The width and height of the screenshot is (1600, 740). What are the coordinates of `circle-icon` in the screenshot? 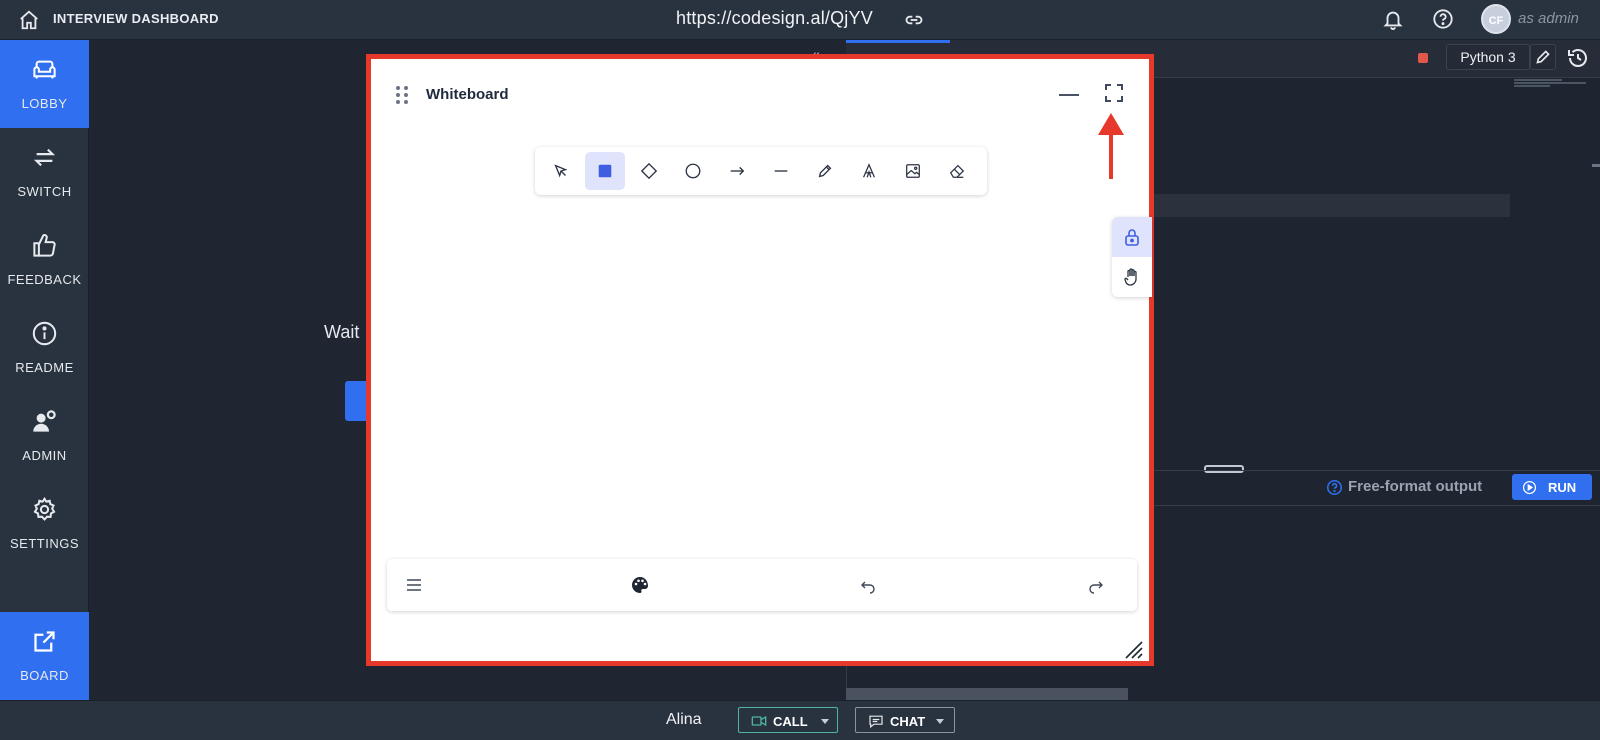 It's located at (693, 171).